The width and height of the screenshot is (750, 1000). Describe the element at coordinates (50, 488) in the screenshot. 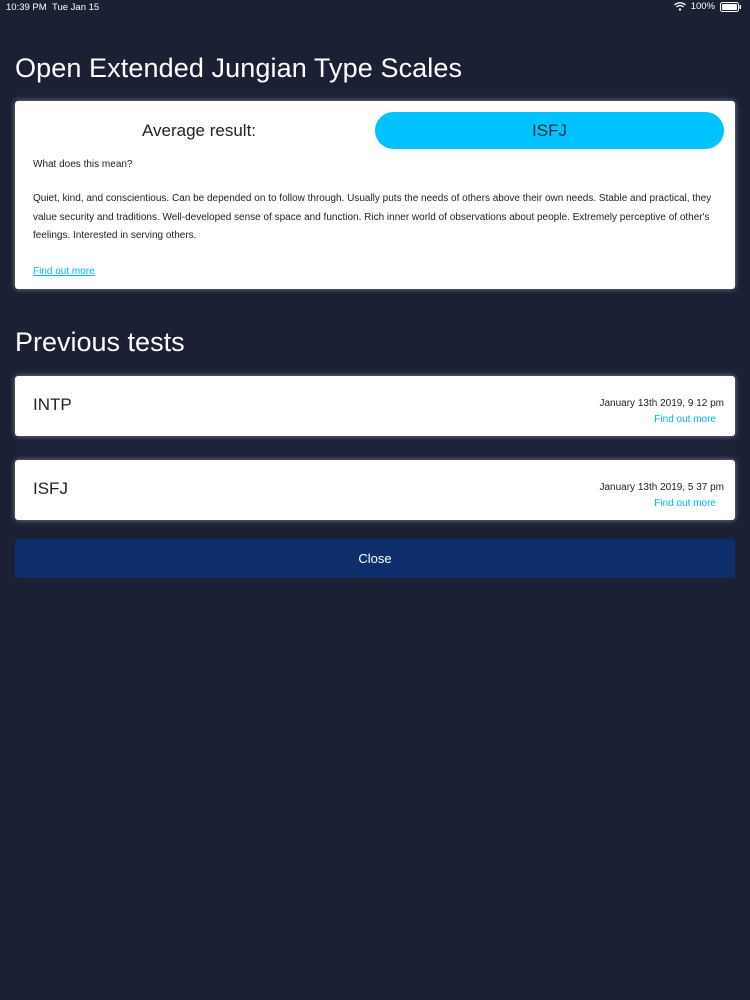

I see `test-type: ISFJ` at that location.